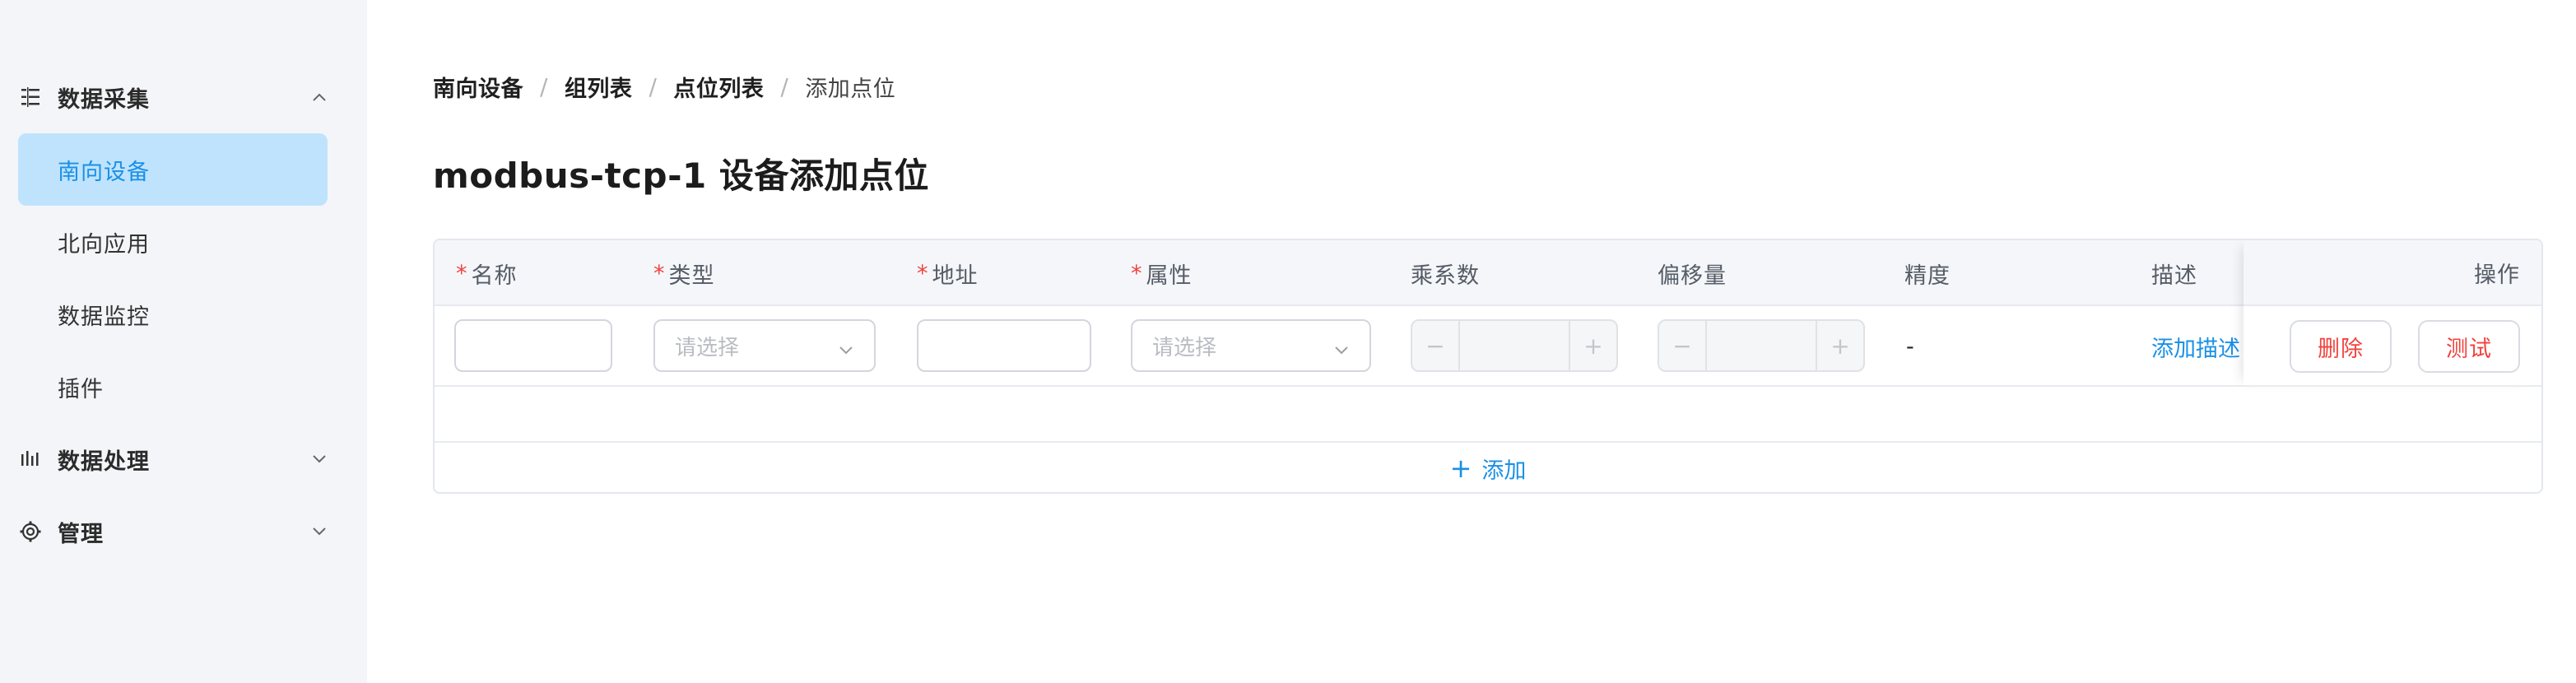 The image size is (2576, 683). I want to click on operations-column: 操作 删除 测试, so click(2392, 313).